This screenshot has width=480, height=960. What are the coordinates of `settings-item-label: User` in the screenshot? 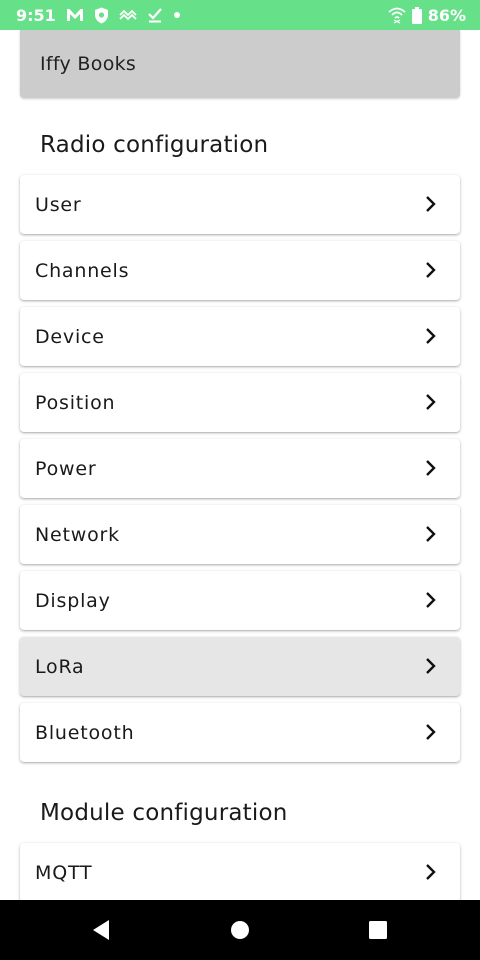 It's located at (58, 205).